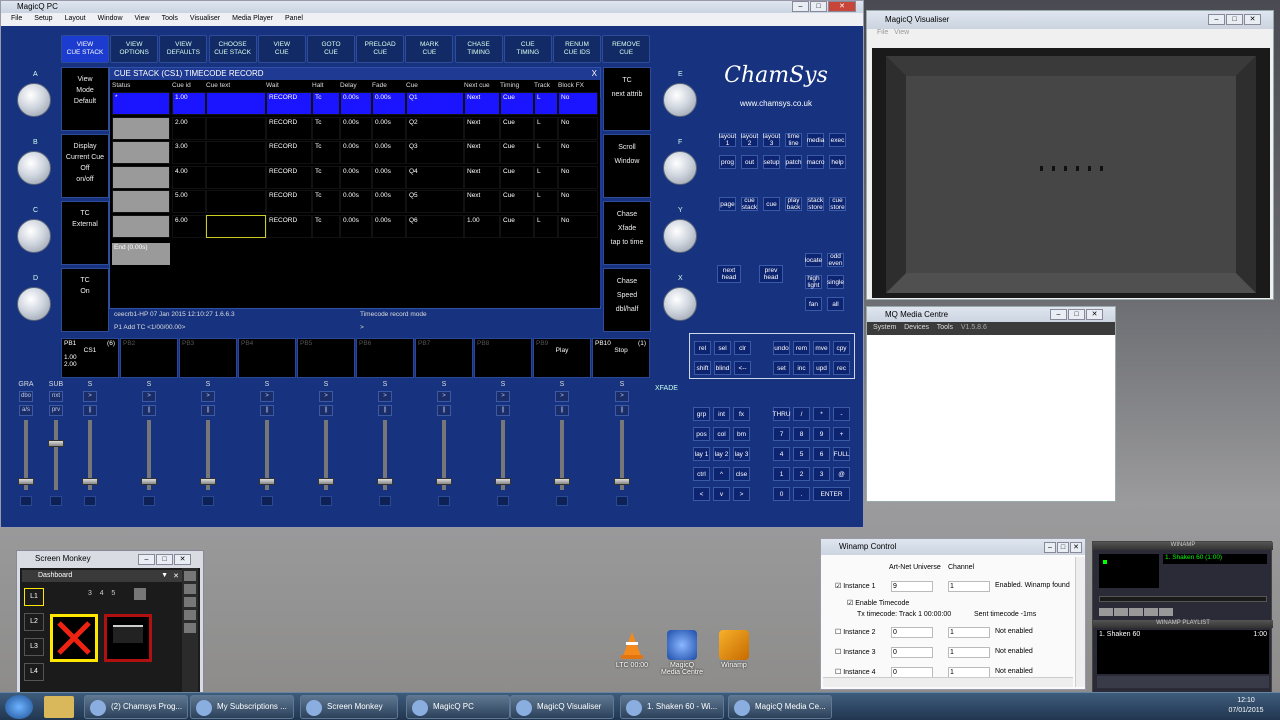 This screenshot has width=1280, height=720. I want to click on playback-pb6: PB6, so click(385, 358).